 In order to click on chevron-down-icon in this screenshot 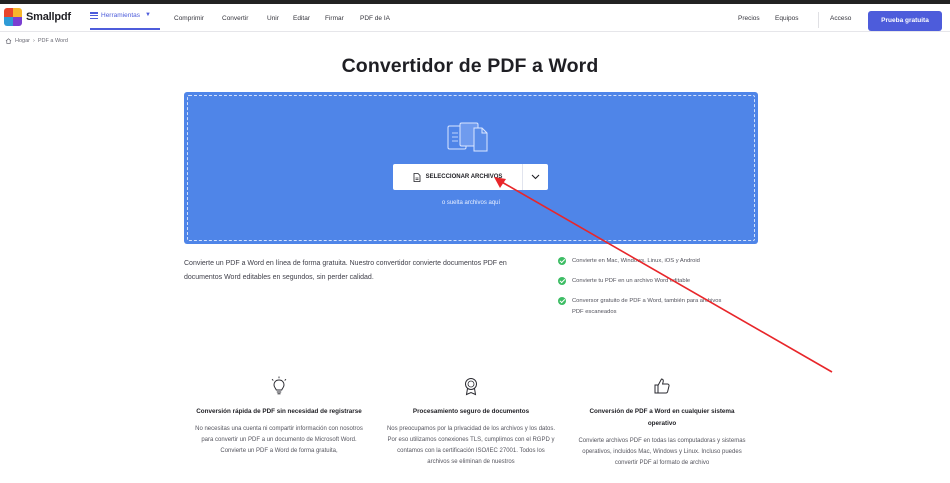, I will do `click(535, 177)`.